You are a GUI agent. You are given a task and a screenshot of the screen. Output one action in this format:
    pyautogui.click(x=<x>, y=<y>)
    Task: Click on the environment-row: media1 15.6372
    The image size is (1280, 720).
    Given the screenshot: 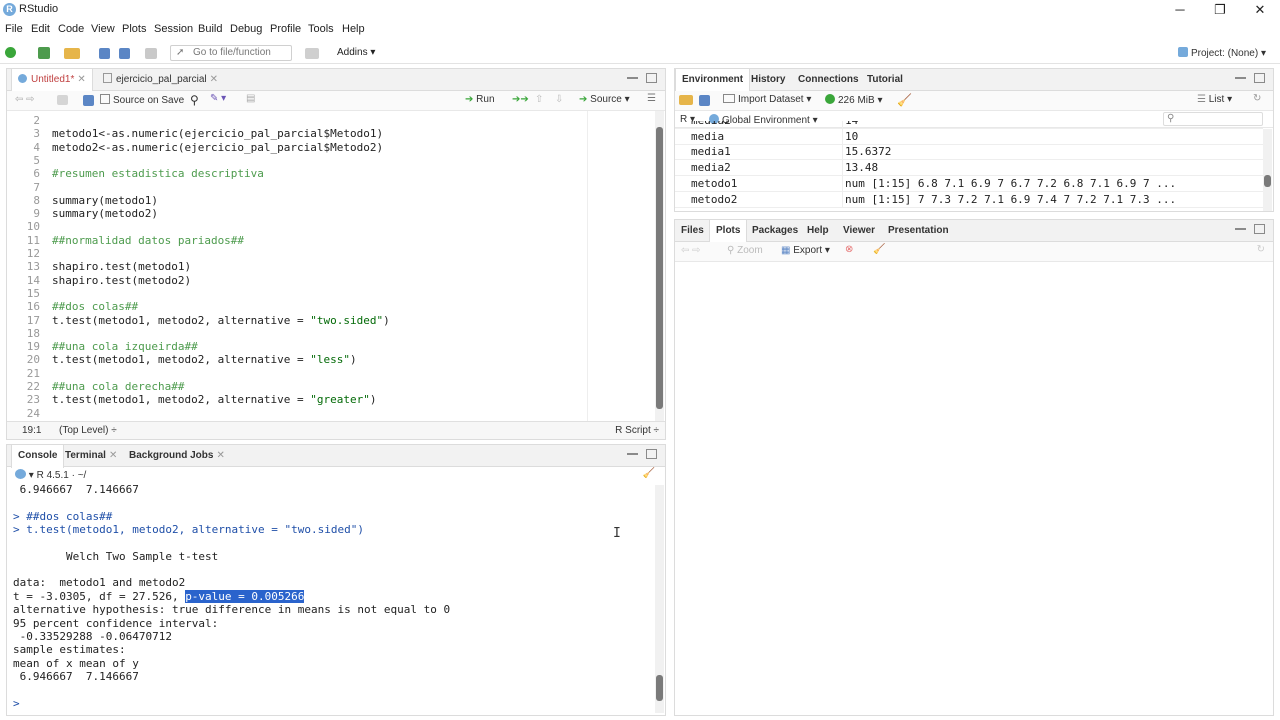 What is the action you would take?
    pyautogui.click(x=969, y=152)
    